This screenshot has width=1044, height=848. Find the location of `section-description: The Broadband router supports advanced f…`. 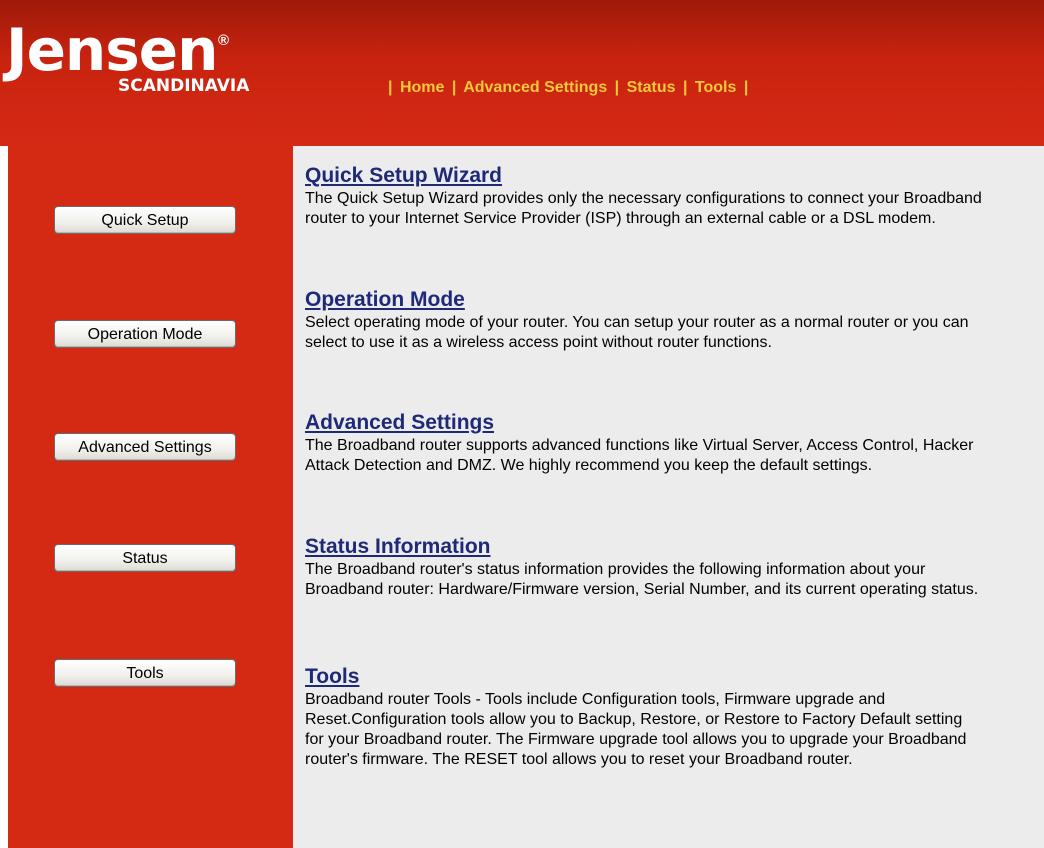

section-description: The Broadband router supports advanced f… is located at coordinates (639, 455).